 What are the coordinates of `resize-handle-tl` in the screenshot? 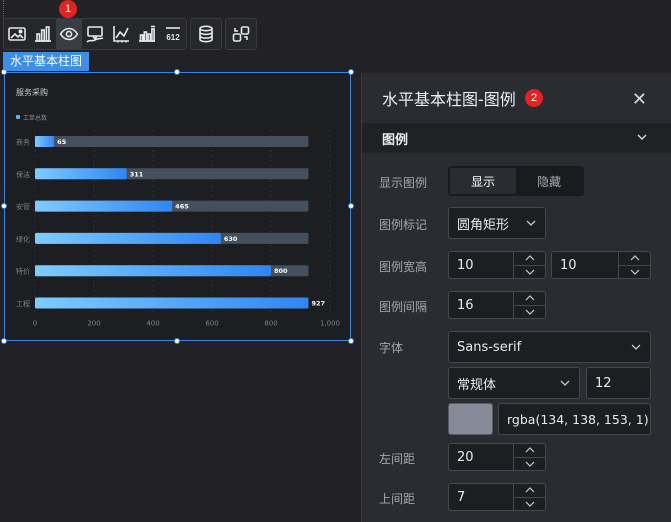 It's located at (4, 72).